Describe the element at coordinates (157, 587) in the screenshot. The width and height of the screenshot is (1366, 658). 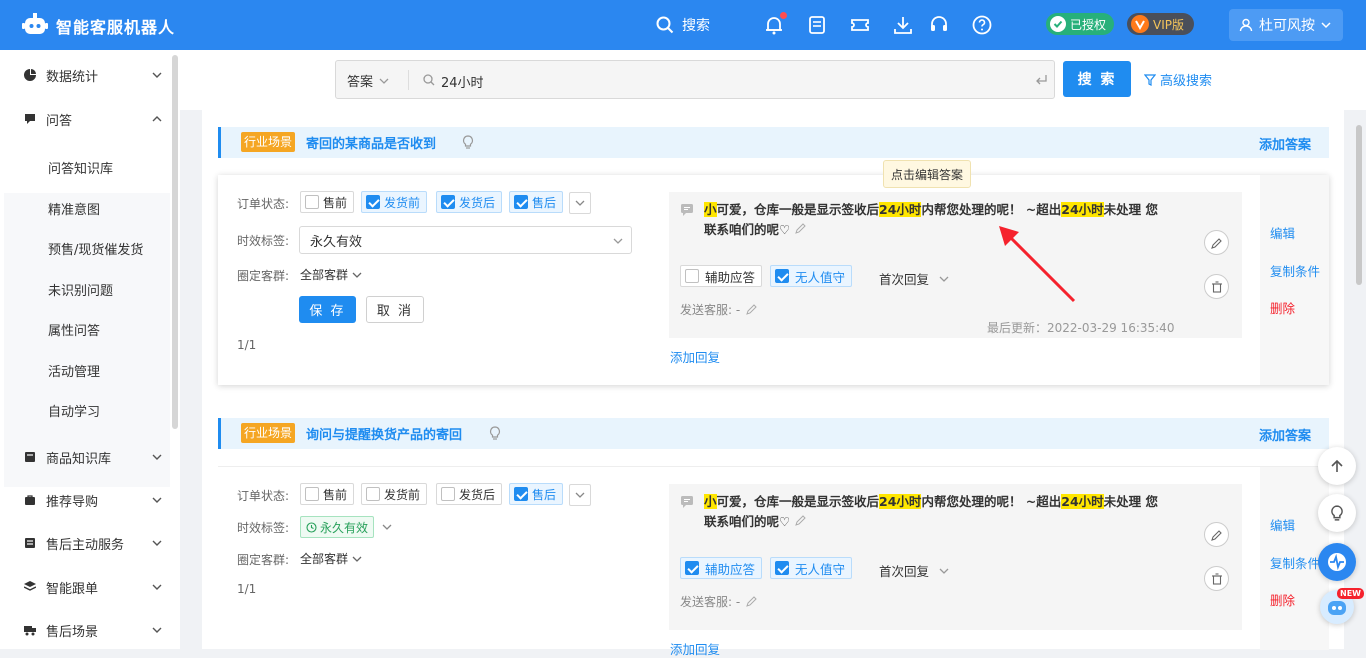
I see `chevron-down-icon` at that location.